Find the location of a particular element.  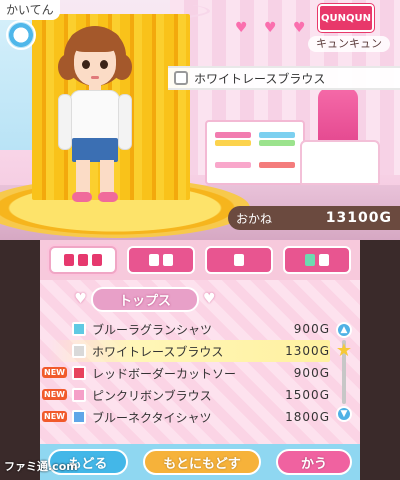

category-tabs is located at coordinates (200, 260).